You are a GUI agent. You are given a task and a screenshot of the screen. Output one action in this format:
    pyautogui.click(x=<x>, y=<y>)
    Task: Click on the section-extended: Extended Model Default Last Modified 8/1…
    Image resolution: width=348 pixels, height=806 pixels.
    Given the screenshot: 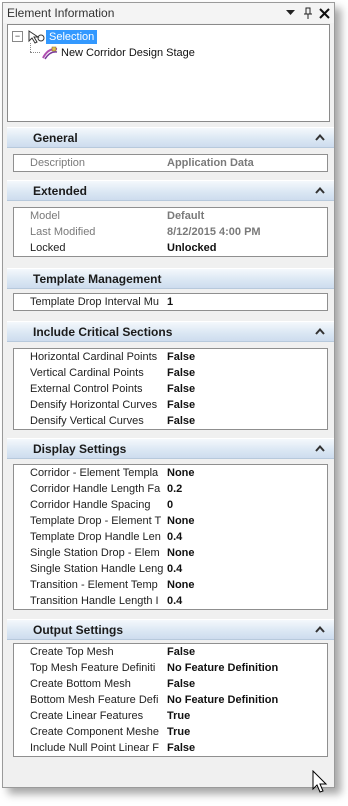 What is the action you would take?
    pyautogui.click(x=170, y=218)
    